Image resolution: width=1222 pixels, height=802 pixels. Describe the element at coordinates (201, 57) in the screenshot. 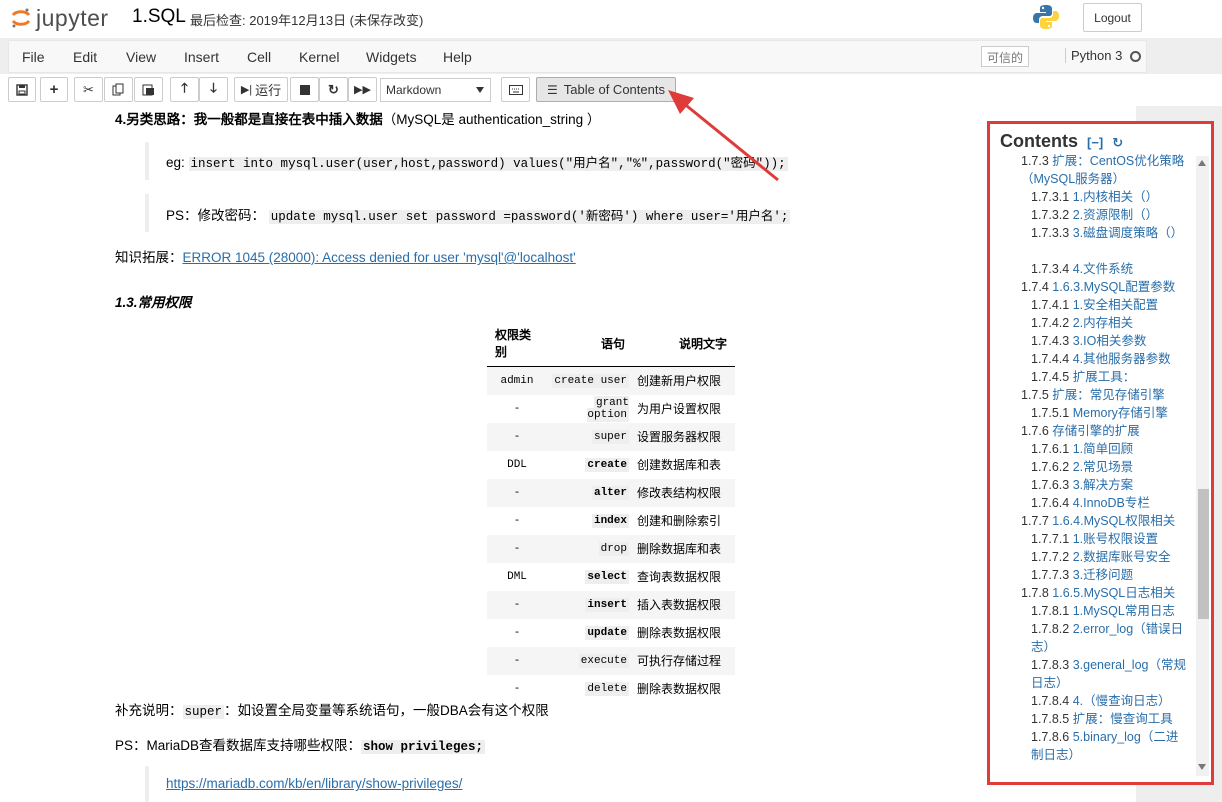

I see `menu-insert: Insert` at that location.